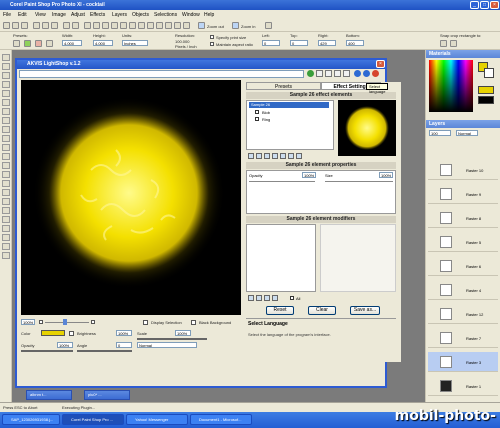 The width and height of the screenshot is (500, 428). I want to click on add-modifier-icon, so click(251, 298).